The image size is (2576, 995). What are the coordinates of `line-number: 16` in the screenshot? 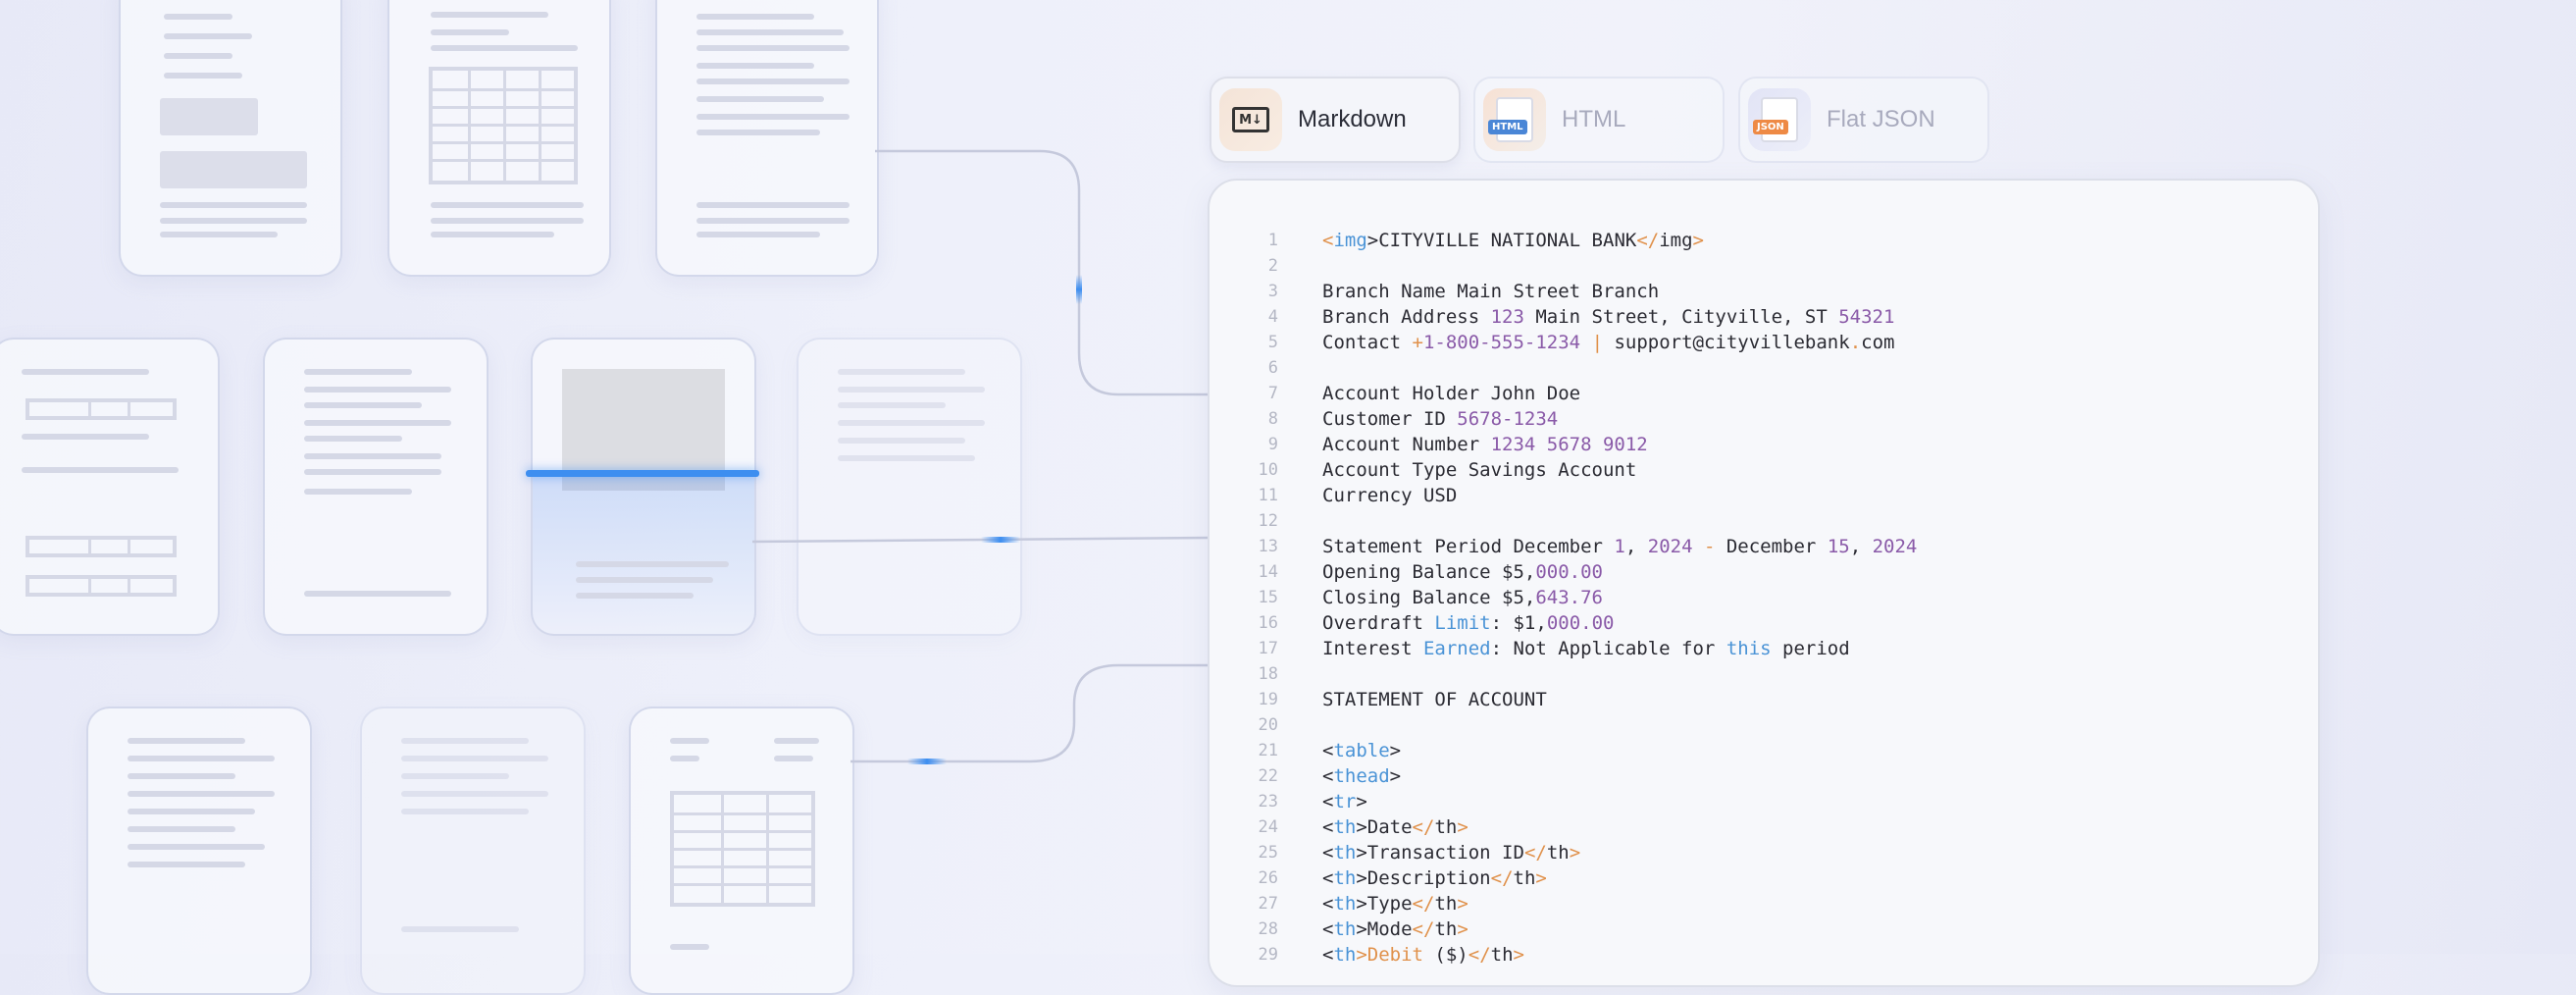 It's located at (1268, 623).